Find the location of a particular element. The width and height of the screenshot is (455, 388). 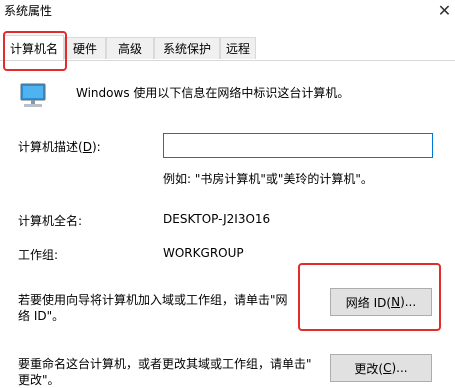

computer-description-input is located at coordinates (298, 145).